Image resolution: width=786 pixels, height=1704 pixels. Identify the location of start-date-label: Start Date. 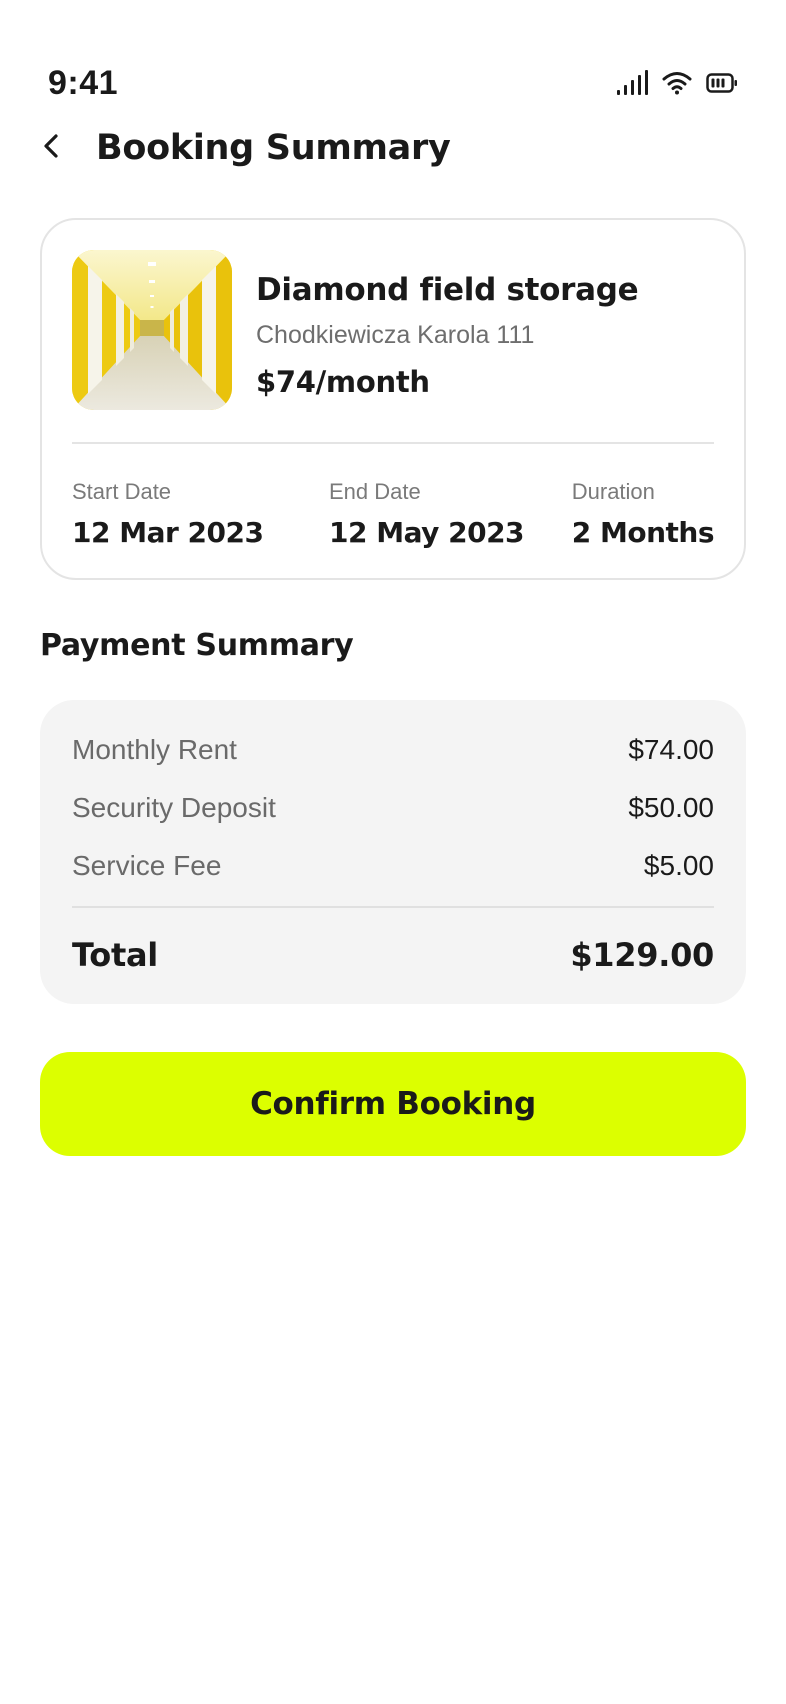
(122, 491).